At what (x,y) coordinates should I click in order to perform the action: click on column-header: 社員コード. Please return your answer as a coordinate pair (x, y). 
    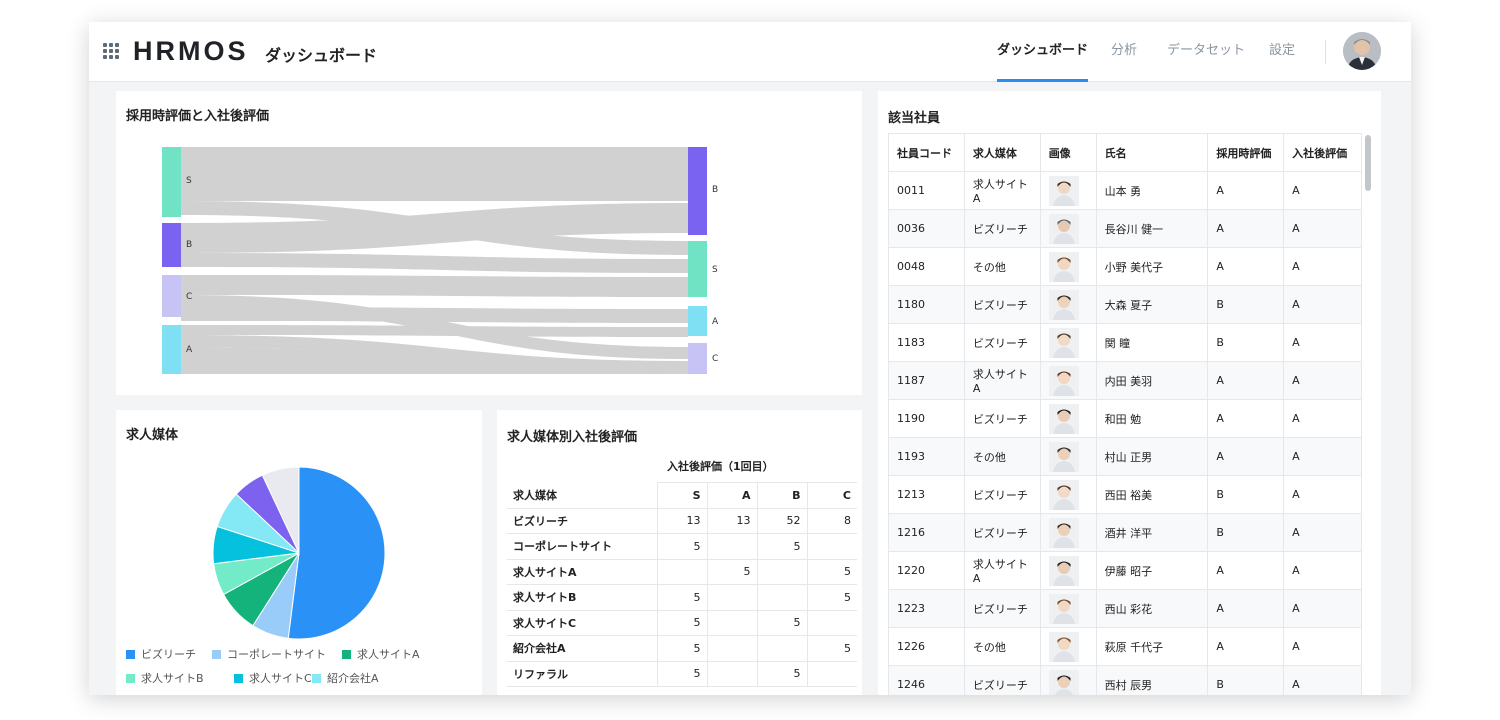
    Looking at the image, I should click on (926, 152).